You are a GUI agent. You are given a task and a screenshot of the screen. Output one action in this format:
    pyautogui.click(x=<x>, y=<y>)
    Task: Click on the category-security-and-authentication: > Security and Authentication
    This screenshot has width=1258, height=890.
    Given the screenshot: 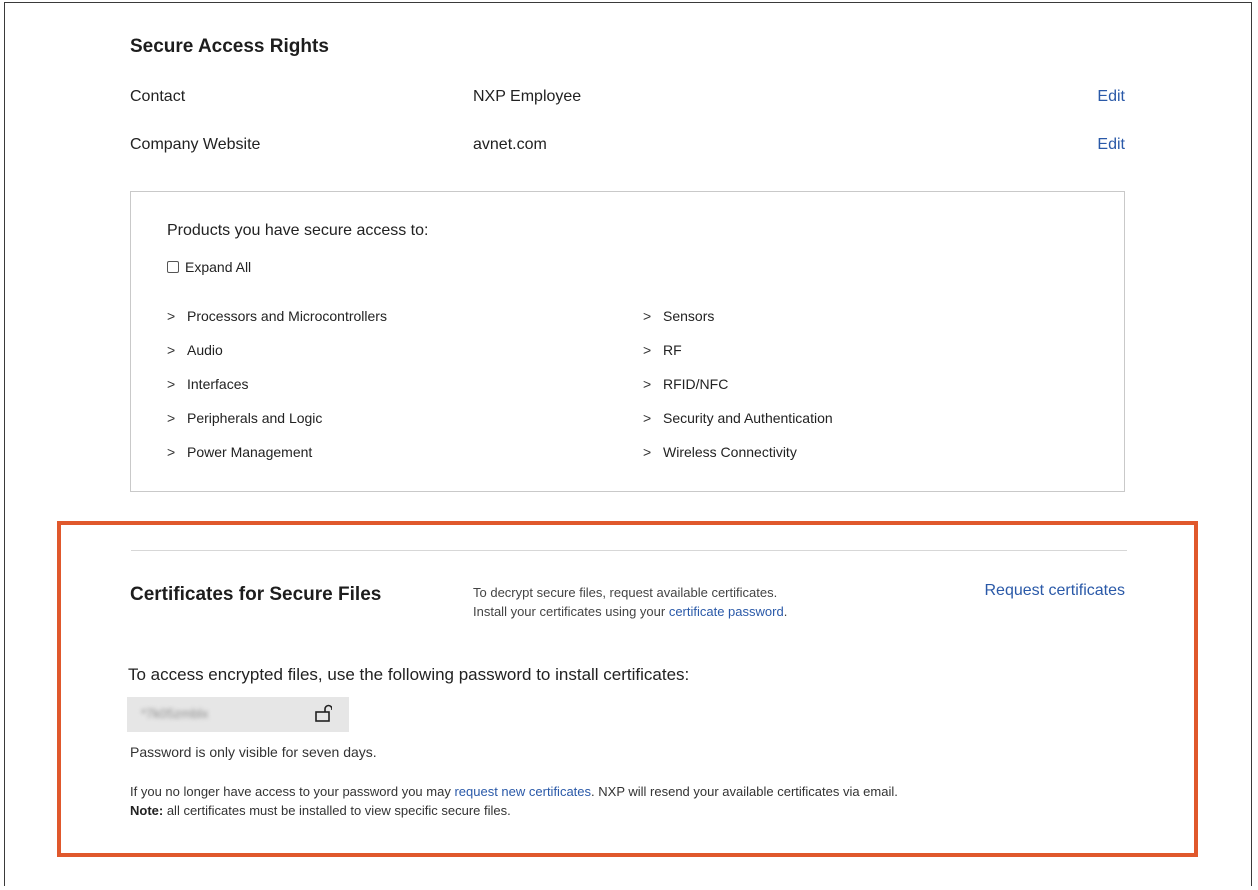 What is the action you would take?
    pyautogui.click(x=738, y=427)
    